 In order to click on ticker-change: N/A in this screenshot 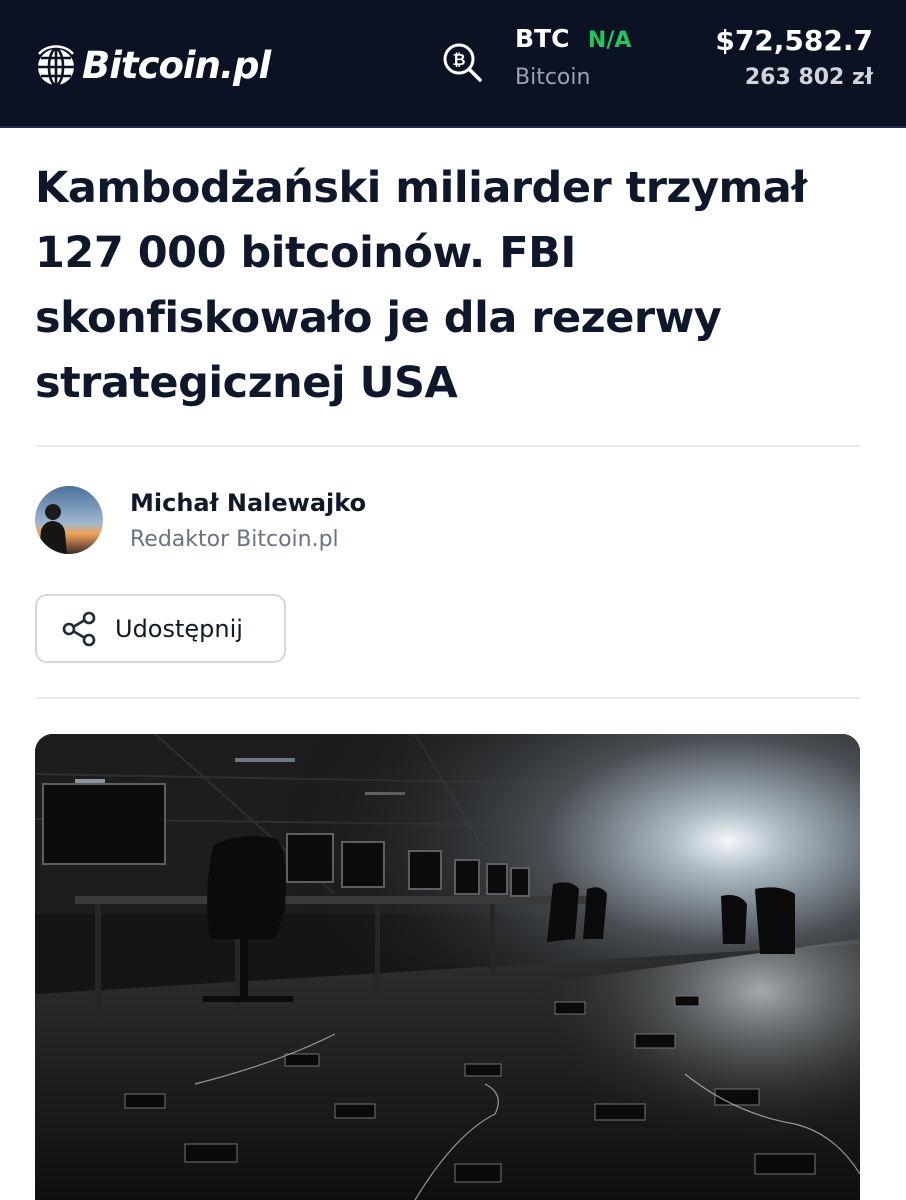, I will do `click(609, 40)`.